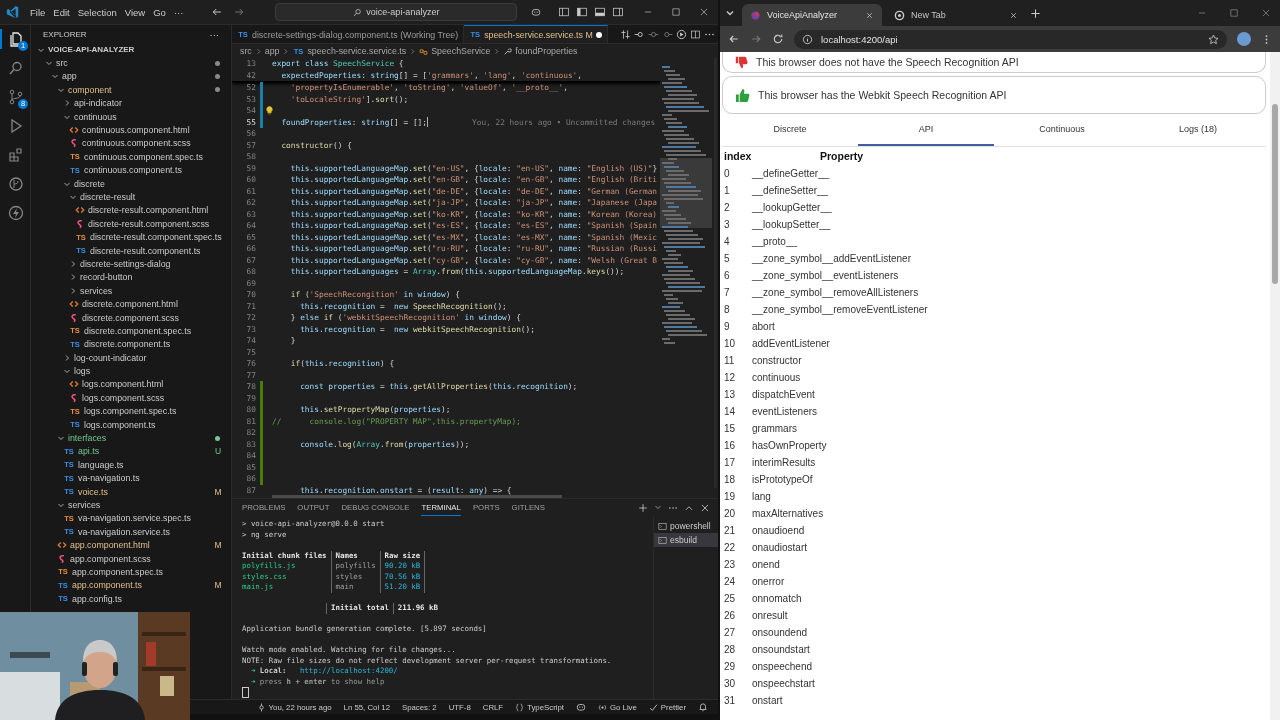  What do you see at coordinates (136, 143) in the screenshot?
I see `tree-item: continuous.component.scss` at bounding box center [136, 143].